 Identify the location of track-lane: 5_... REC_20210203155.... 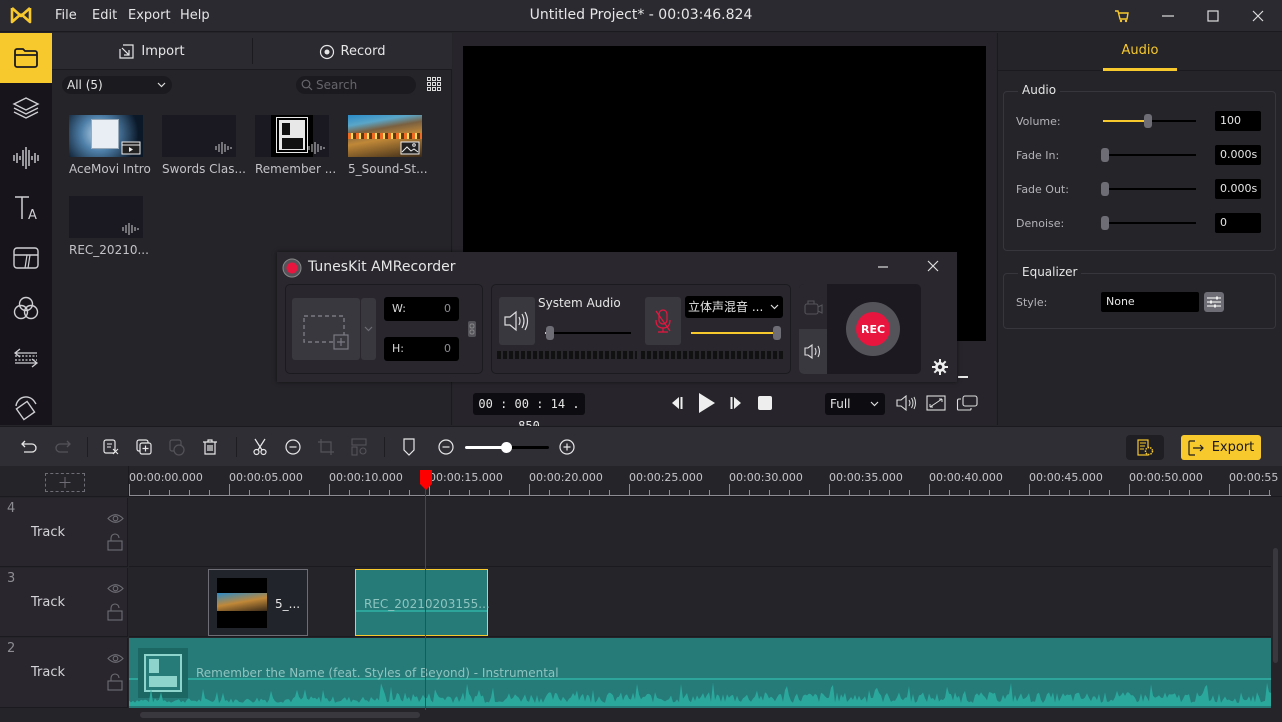
(700, 602).